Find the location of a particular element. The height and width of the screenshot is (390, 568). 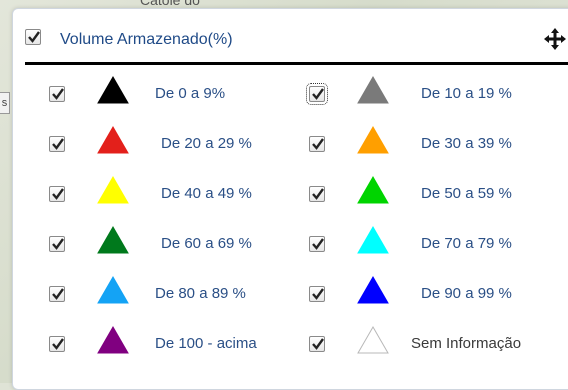

legend-item-label: De 60 a 69 % is located at coordinates (206, 243).